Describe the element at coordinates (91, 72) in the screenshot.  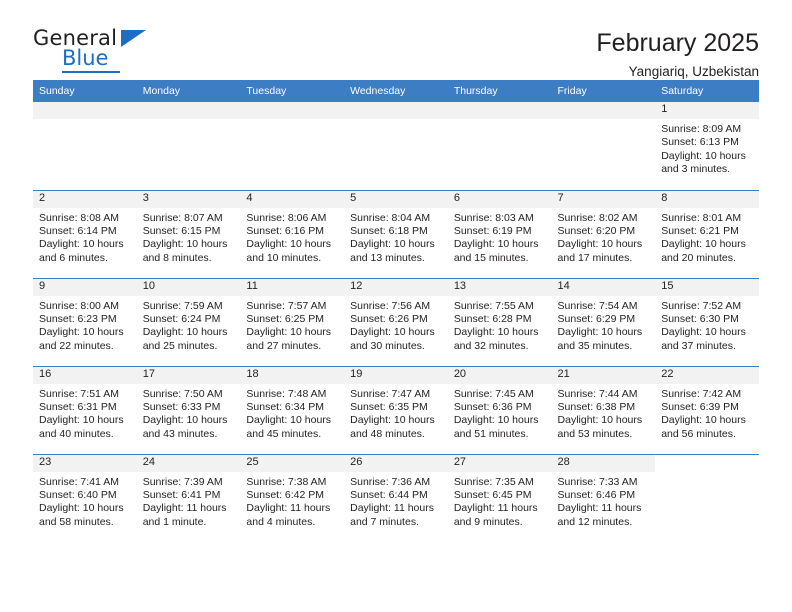
I see `logo-underline` at that location.